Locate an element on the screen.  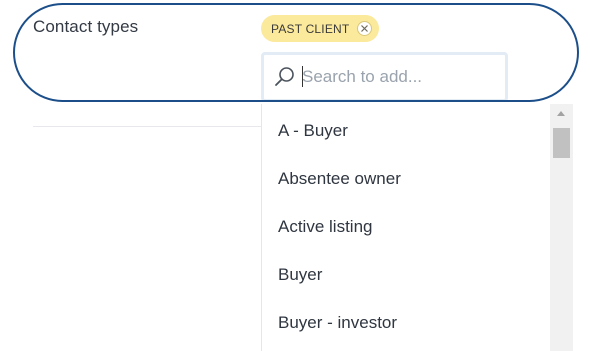
tag-chip-label: PAST CLIENT is located at coordinates (310, 28).